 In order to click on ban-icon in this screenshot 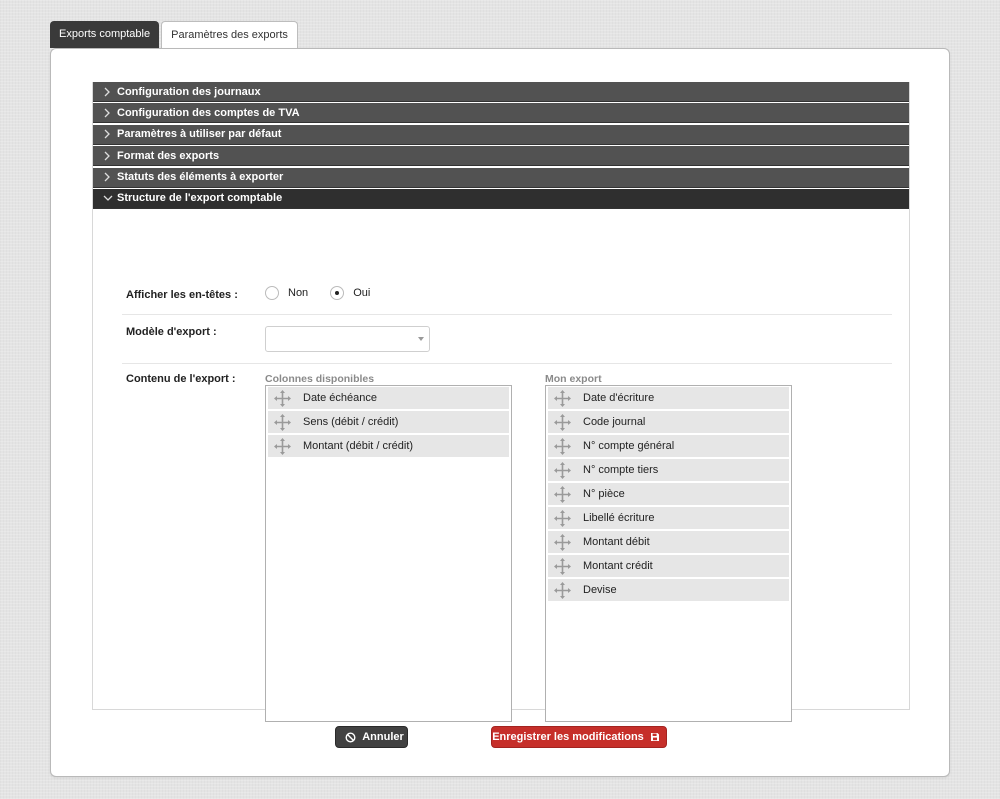, I will do `click(350, 737)`.